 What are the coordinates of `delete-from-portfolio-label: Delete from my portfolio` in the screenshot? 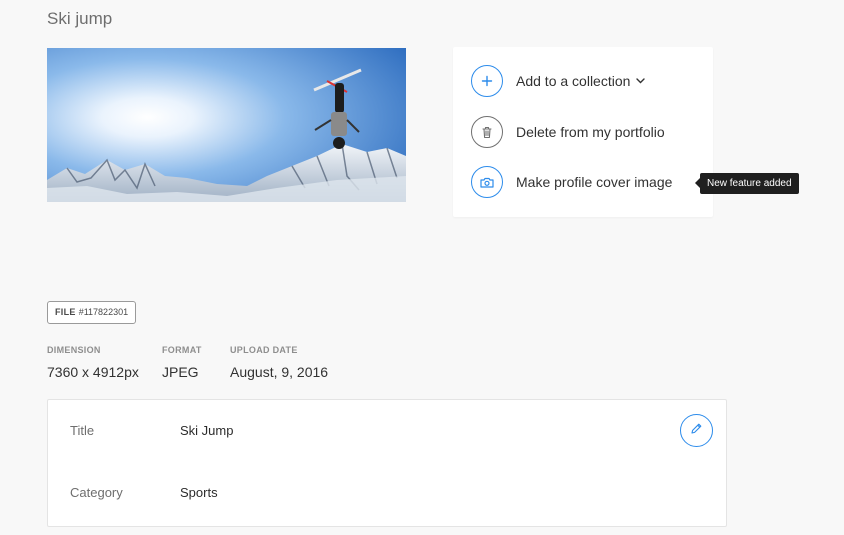 It's located at (590, 132).